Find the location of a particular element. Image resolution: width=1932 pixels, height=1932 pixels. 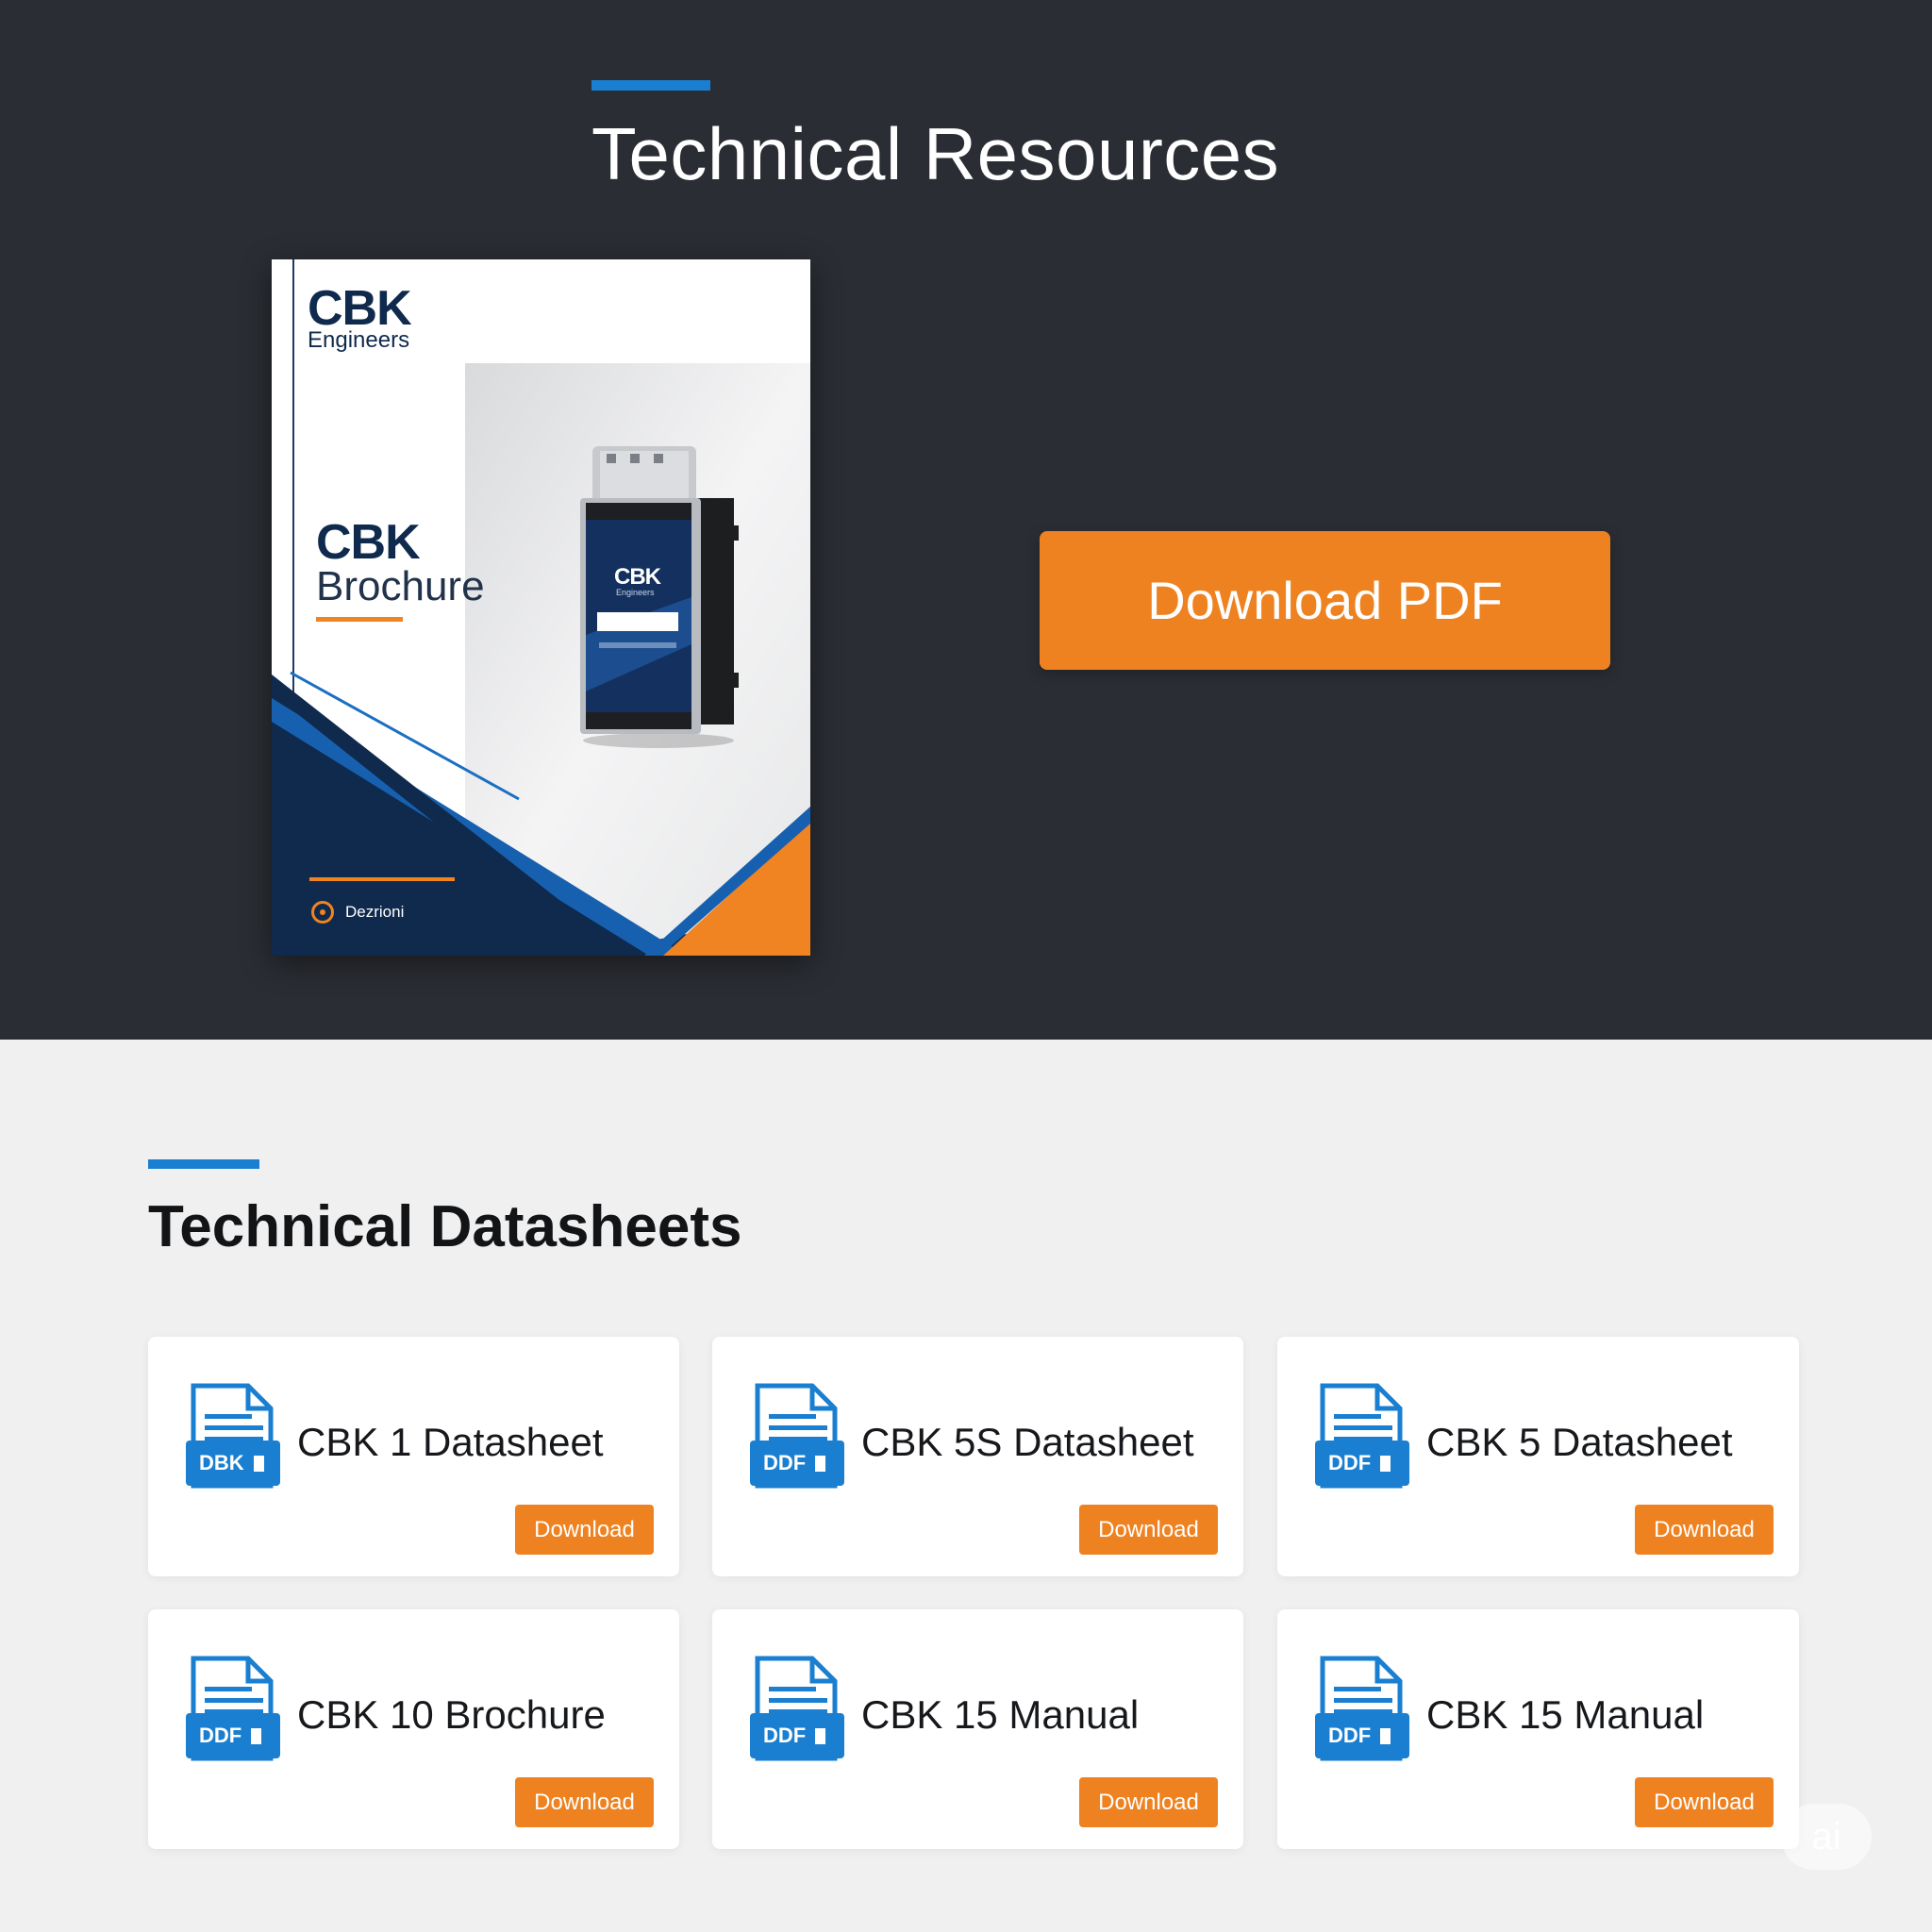

datasheet-title: CBK 5 Datasheet is located at coordinates (1579, 1442).